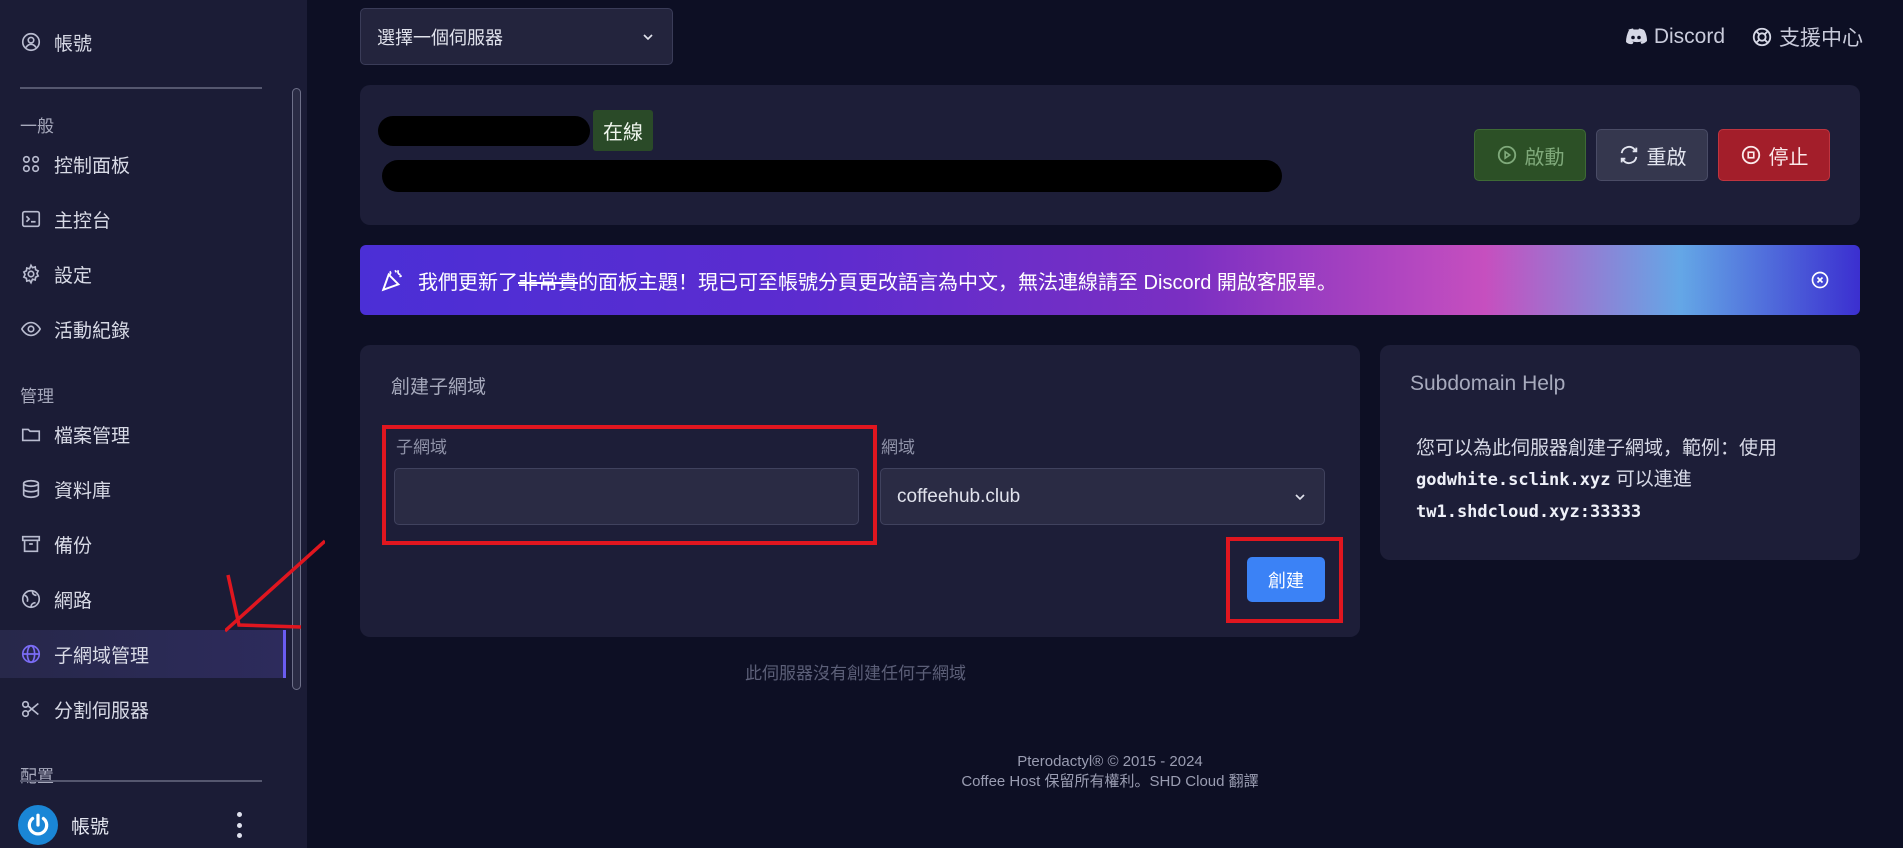  I want to click on domain-label: 網域, so click(898, 447).